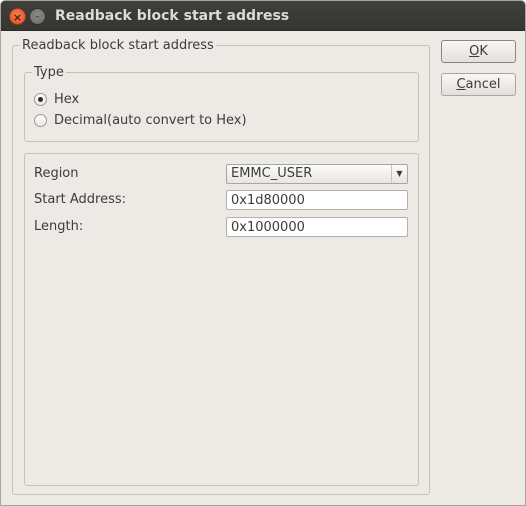 The height and width of the screenshot is (506, 526). I want to click on type-groupbox: Type Hex Decimal(auto convert to Hex), so click(221, 103).